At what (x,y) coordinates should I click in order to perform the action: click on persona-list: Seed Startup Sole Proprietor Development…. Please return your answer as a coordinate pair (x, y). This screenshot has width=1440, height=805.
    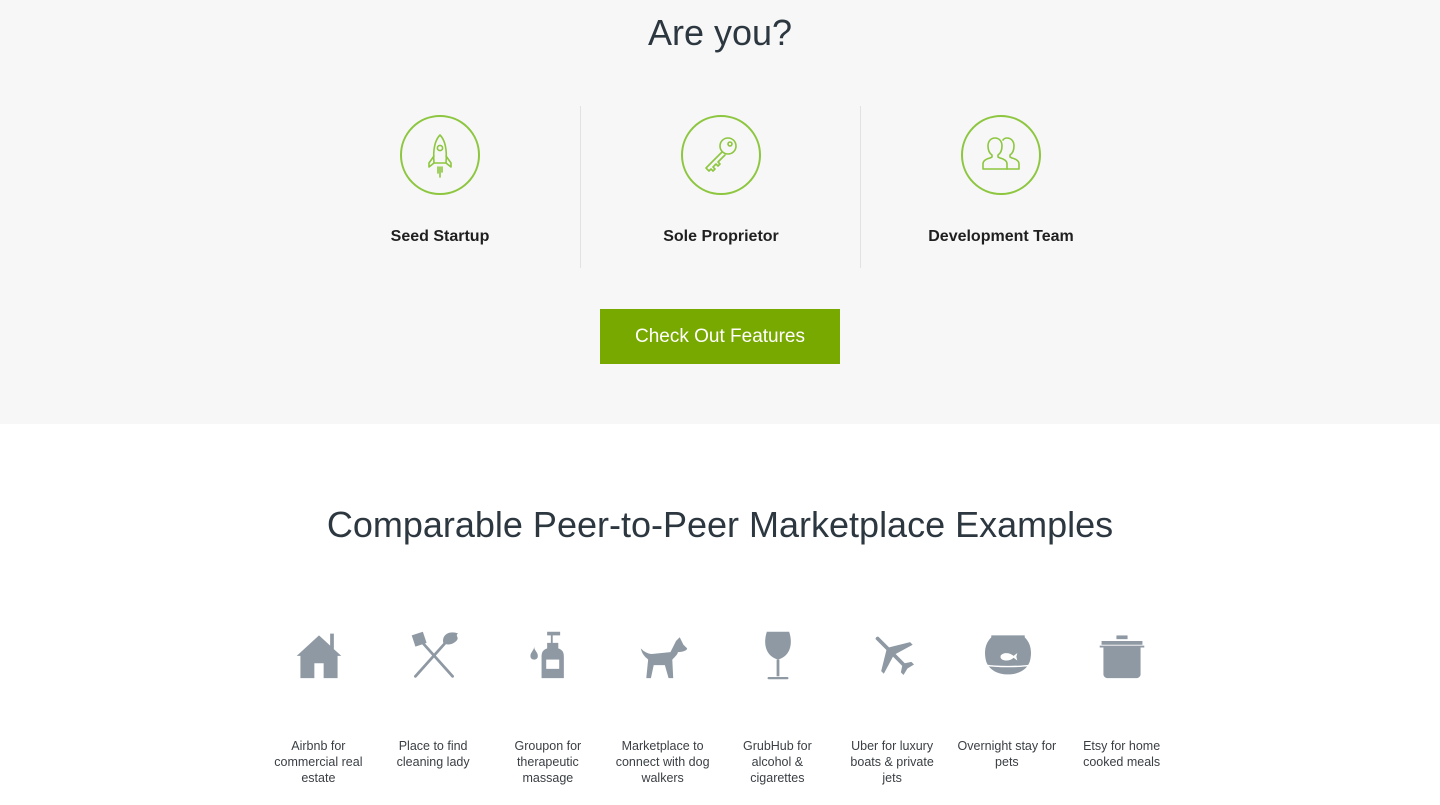
    Looking at the image, I should click on (720, 187).